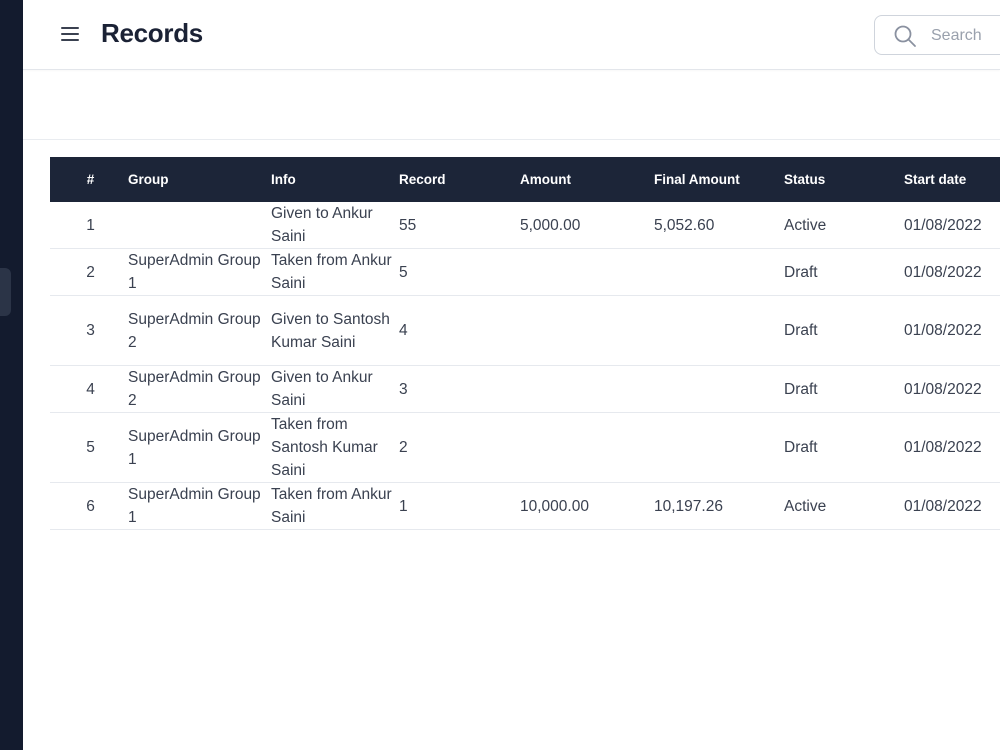 The image size is (1000, 750). What do you see at coordinates (89, 179) in the screenshot?
I see `column-header-number: #` at bounding box center [89, 179].